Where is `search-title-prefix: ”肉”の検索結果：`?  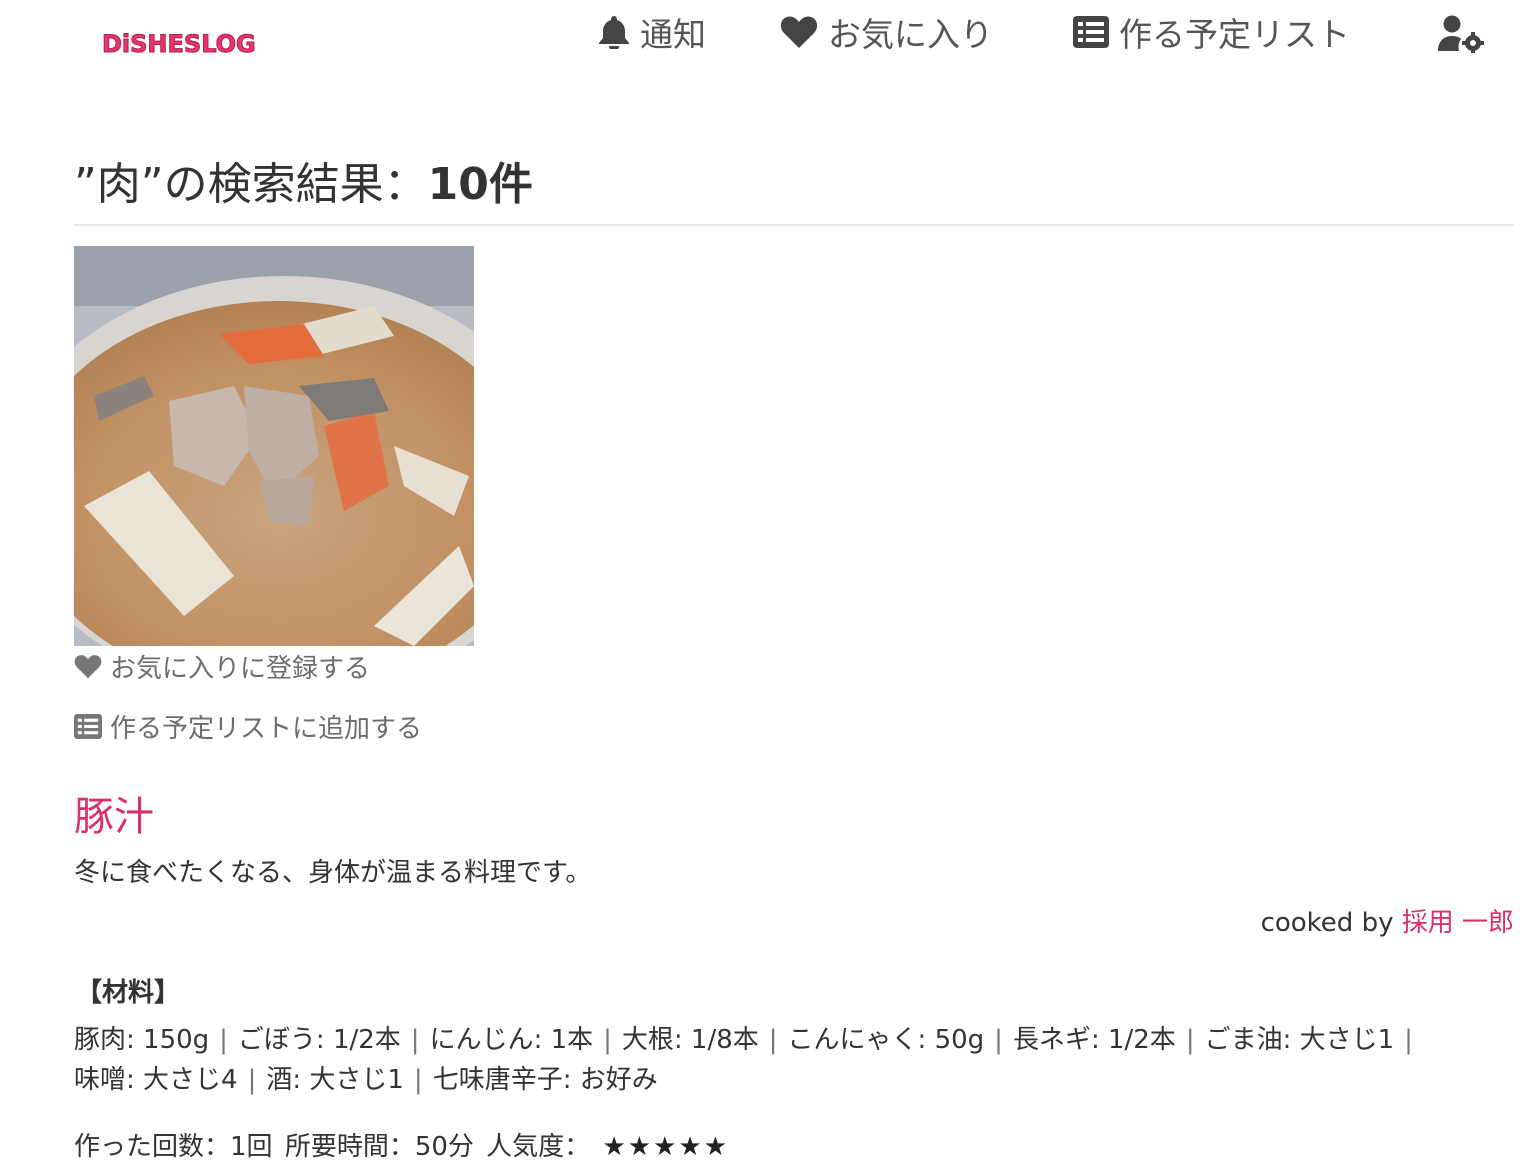
search-title-prefix: ”肉”の検索結果： is located at coordinates (251, 184).